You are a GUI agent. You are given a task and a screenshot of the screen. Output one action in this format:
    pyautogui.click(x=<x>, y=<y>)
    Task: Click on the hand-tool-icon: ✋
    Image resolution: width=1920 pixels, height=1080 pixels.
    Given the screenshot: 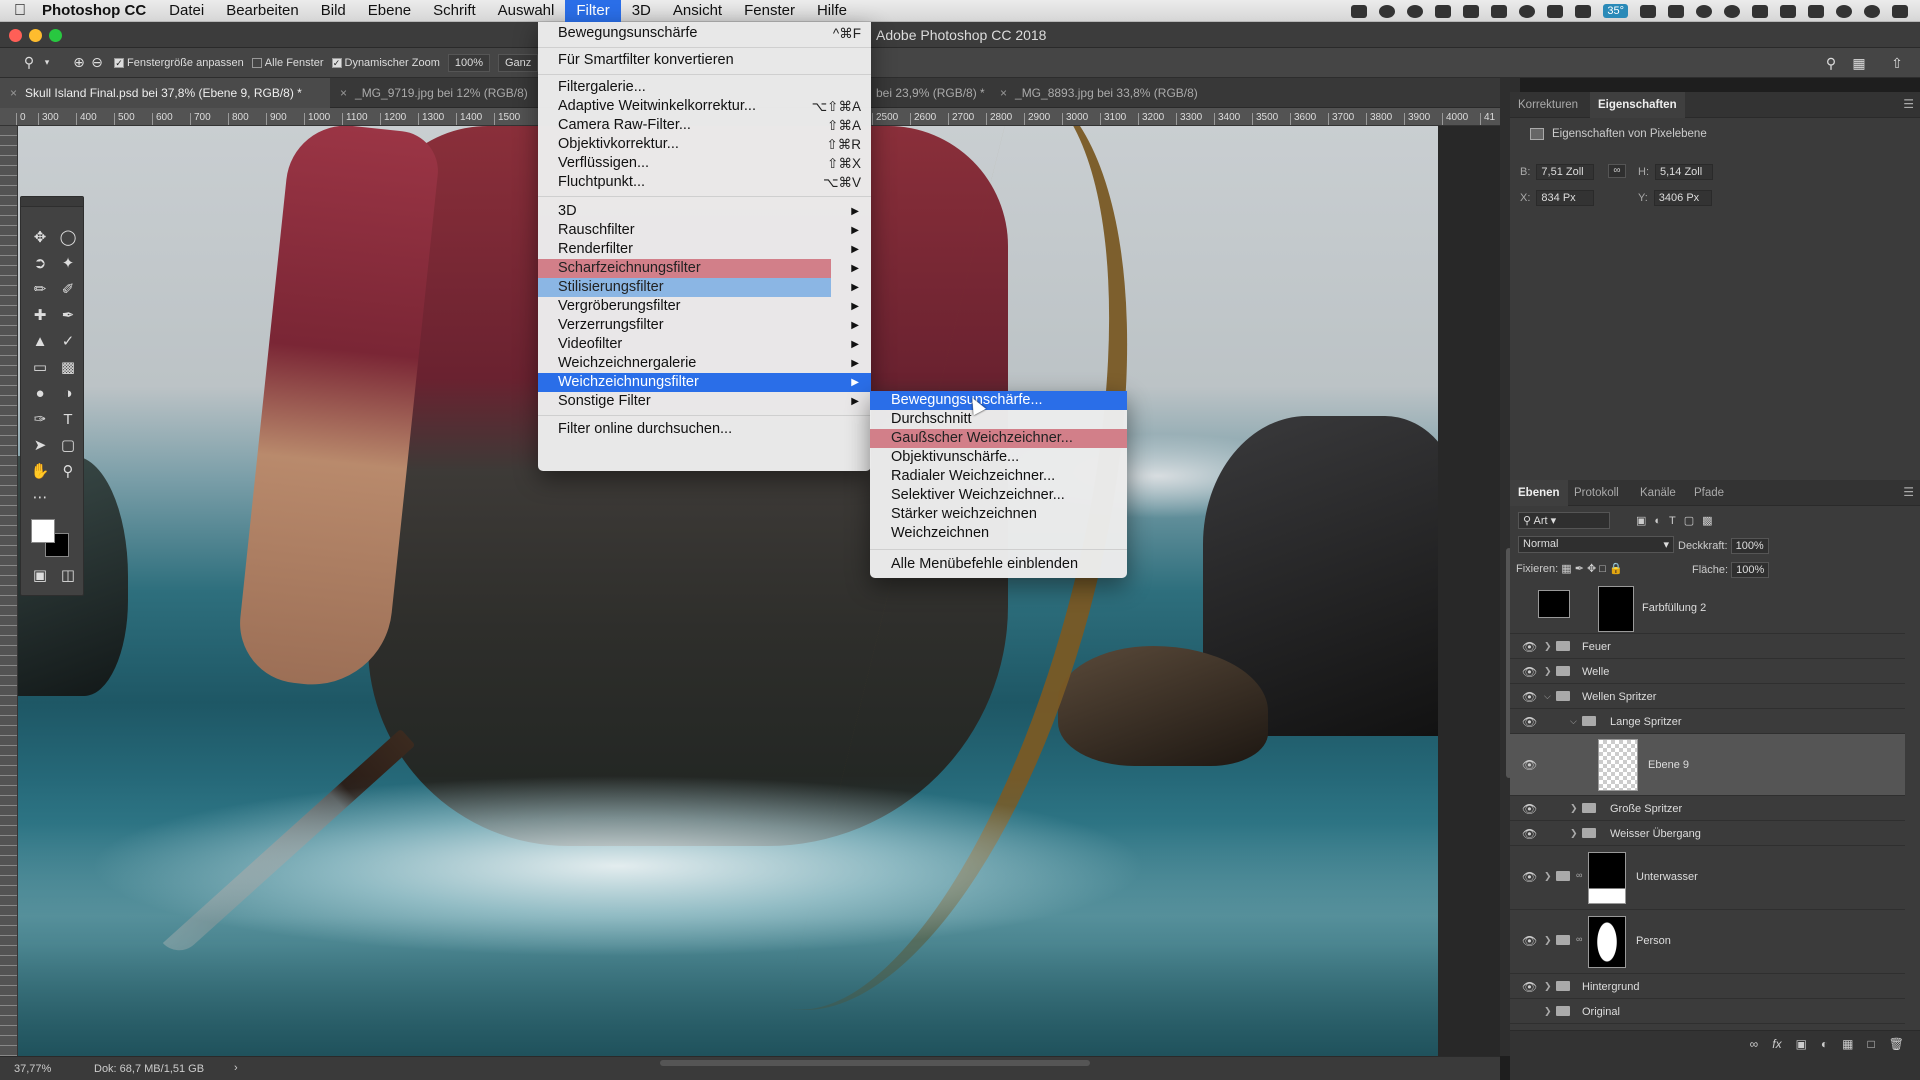 What is the action you would take?
    pyautogui.click(x=40, y=471)
    